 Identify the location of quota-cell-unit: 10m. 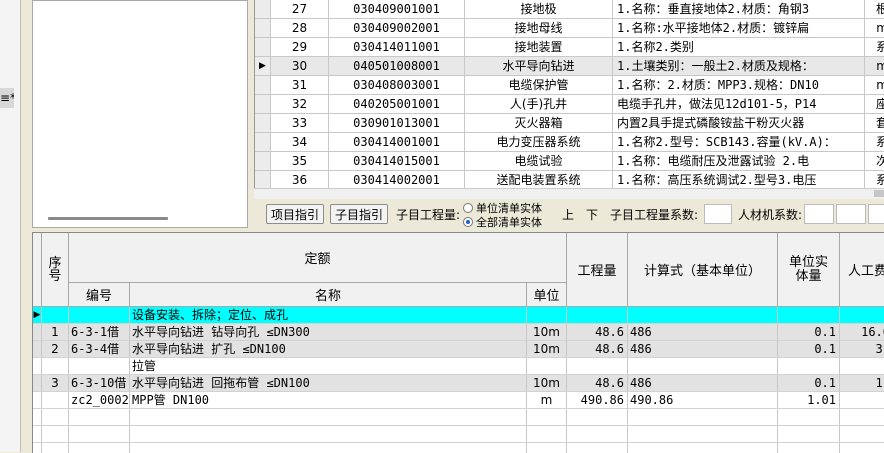
(547, 349).